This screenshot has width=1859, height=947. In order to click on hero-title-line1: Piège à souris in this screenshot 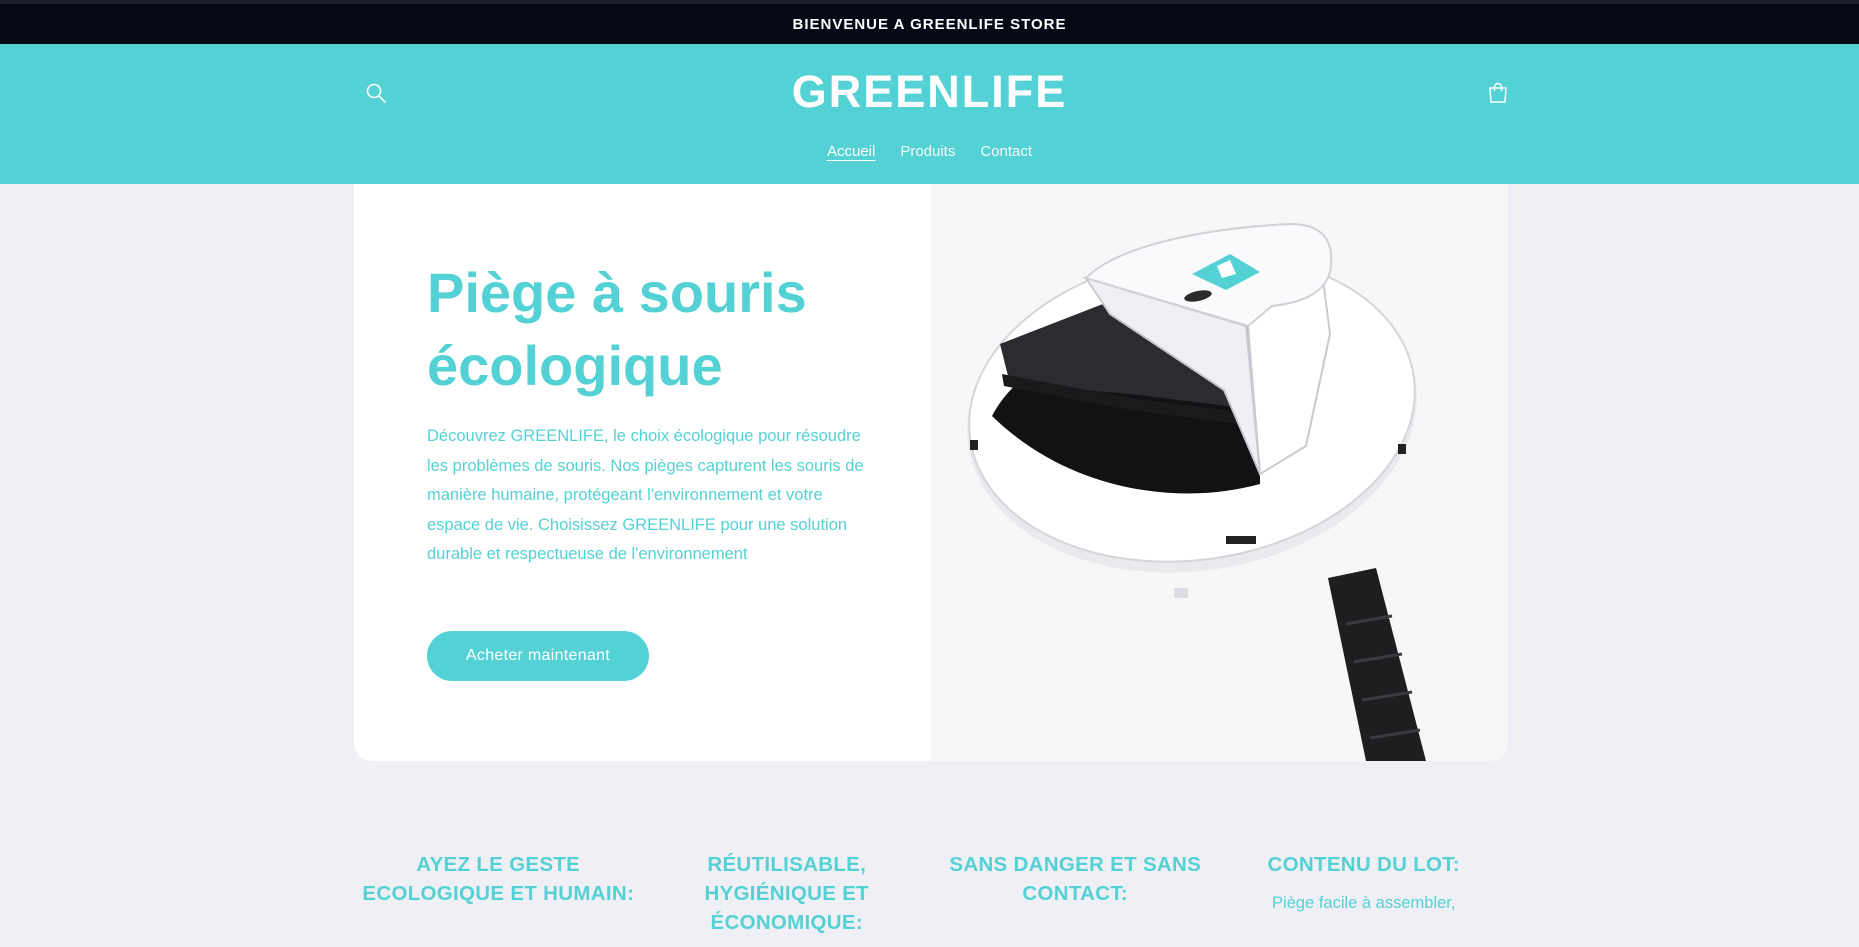, I will do `click(617, 292)`.